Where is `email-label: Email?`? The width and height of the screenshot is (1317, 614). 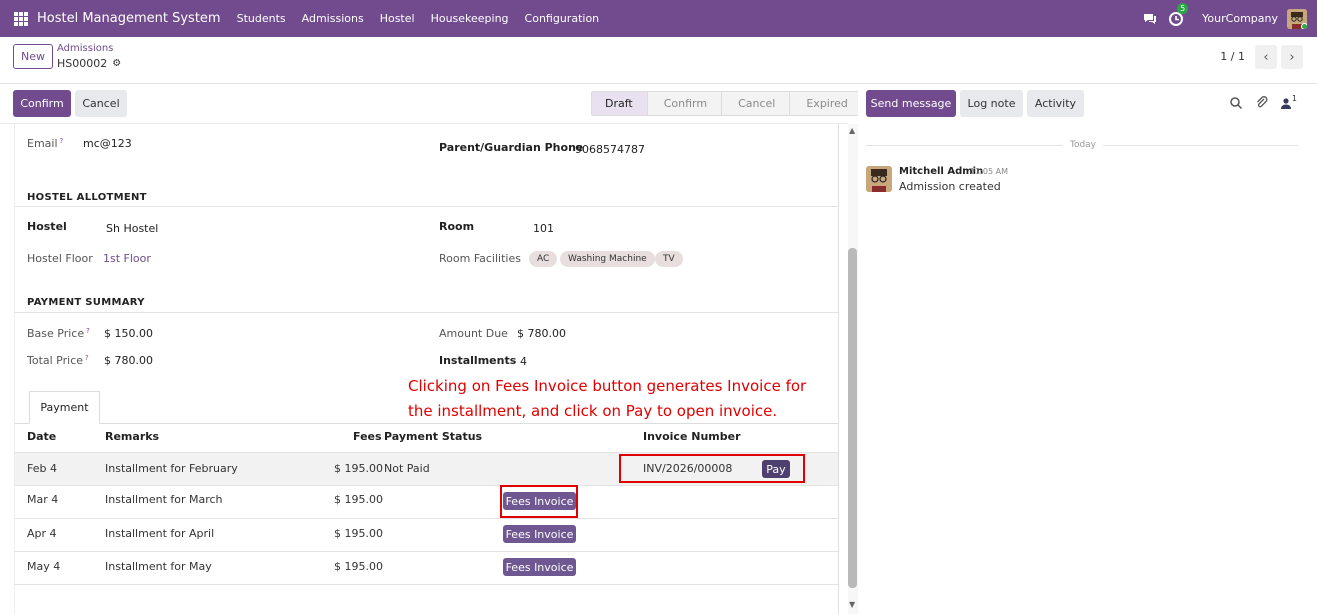 email-label: Email? is located at coordinates (45, 143).